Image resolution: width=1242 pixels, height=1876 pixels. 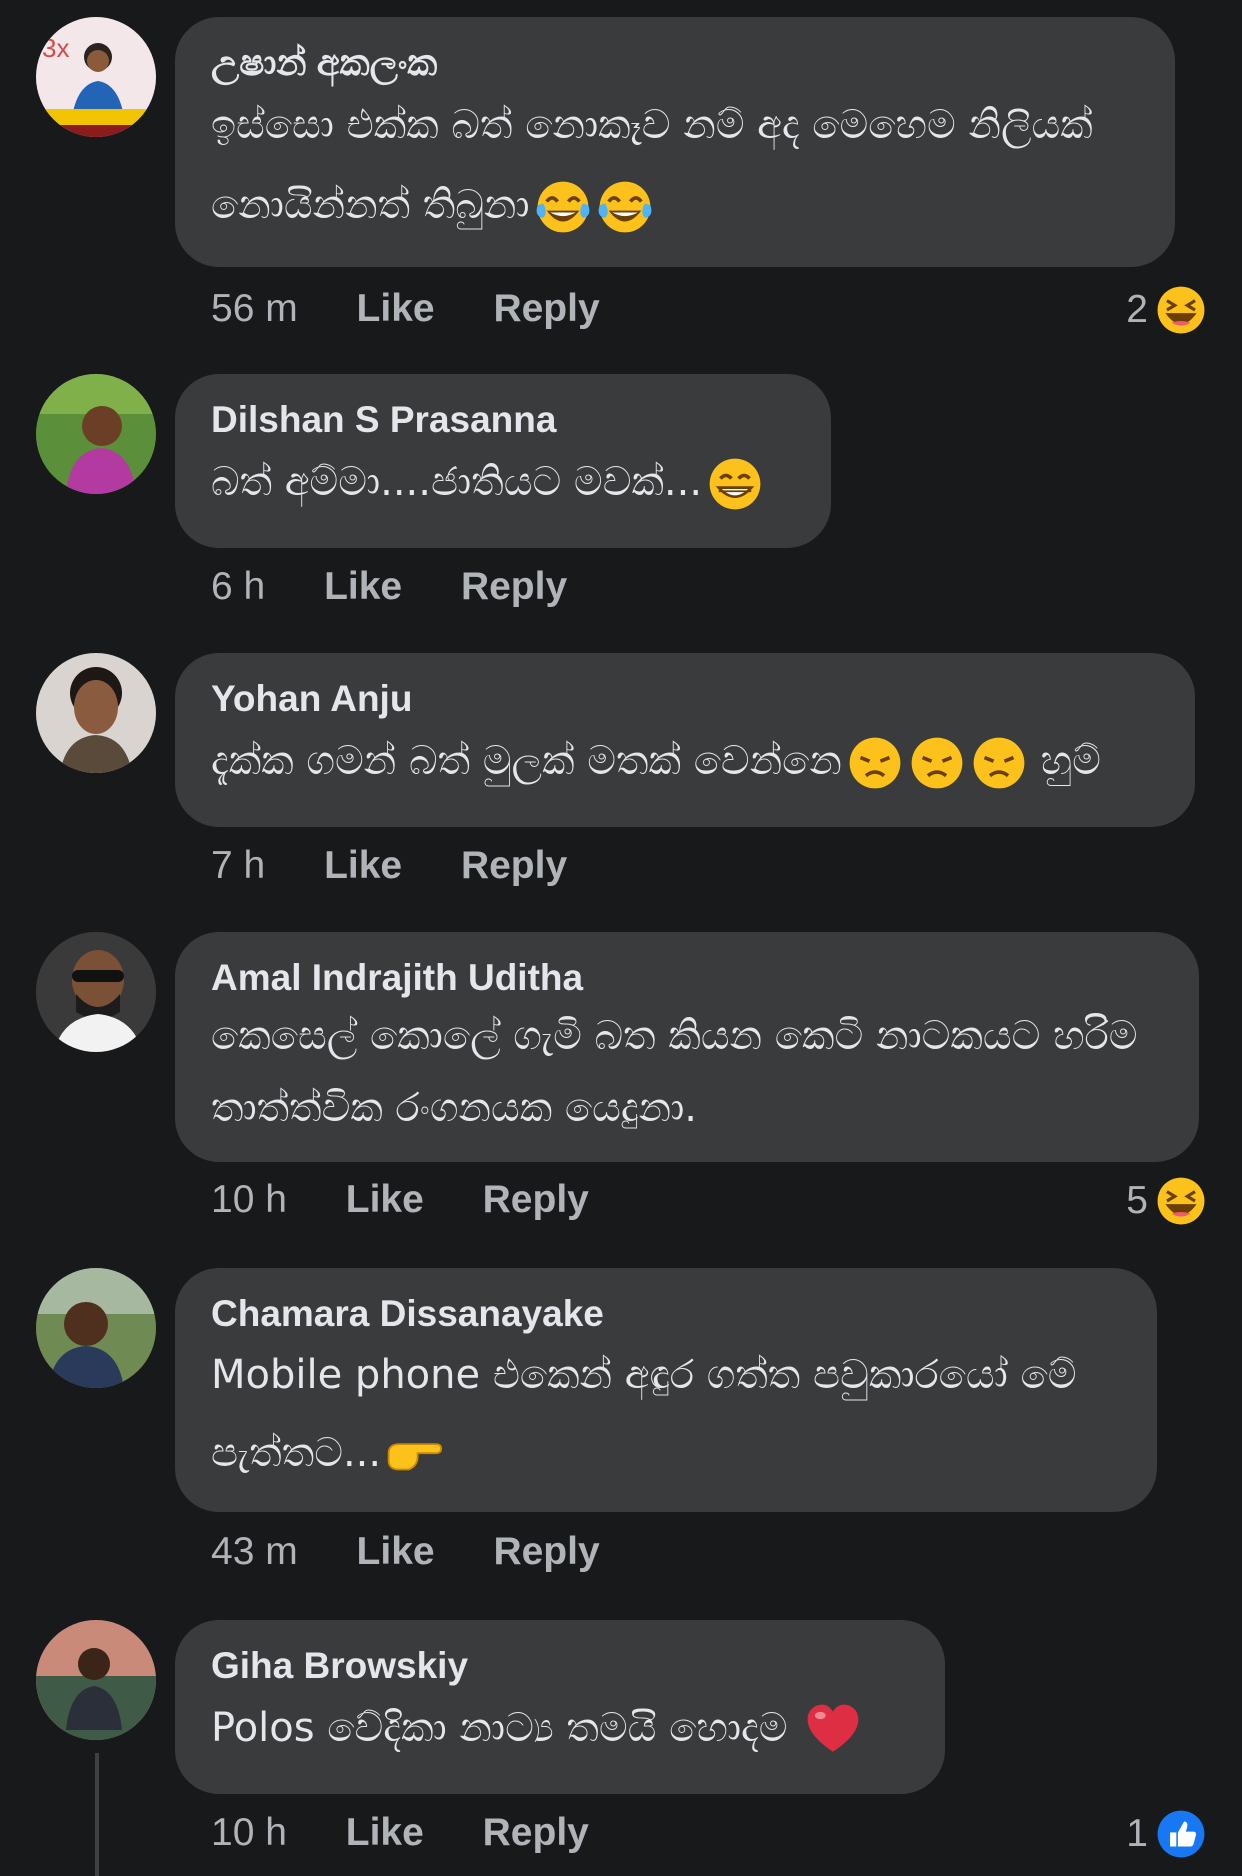 What do you see at coordinates (506, 1728) in the screenshot?
I see `comment-text-body: Polos වේදිකා නාට්‍ය තමයි හොදම` at bounding box center [506, 1728].